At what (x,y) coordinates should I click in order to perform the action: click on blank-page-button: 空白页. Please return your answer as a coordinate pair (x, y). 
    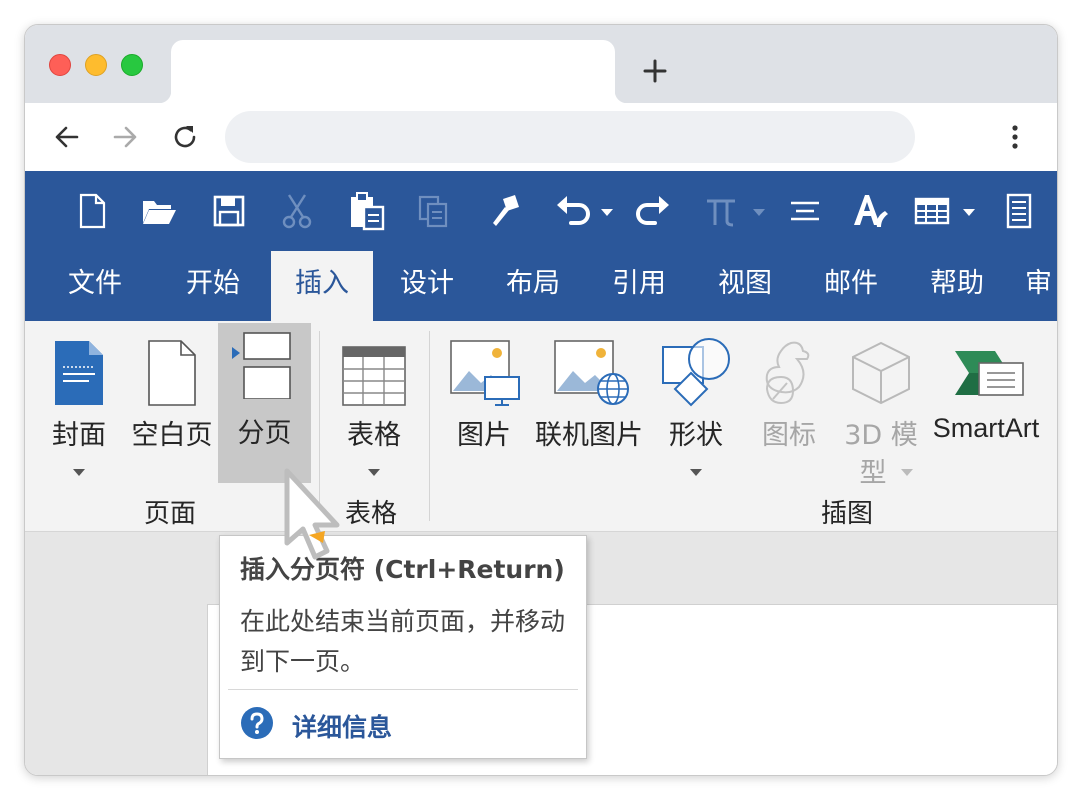
    Looking at the image, I should click on (172, 405).